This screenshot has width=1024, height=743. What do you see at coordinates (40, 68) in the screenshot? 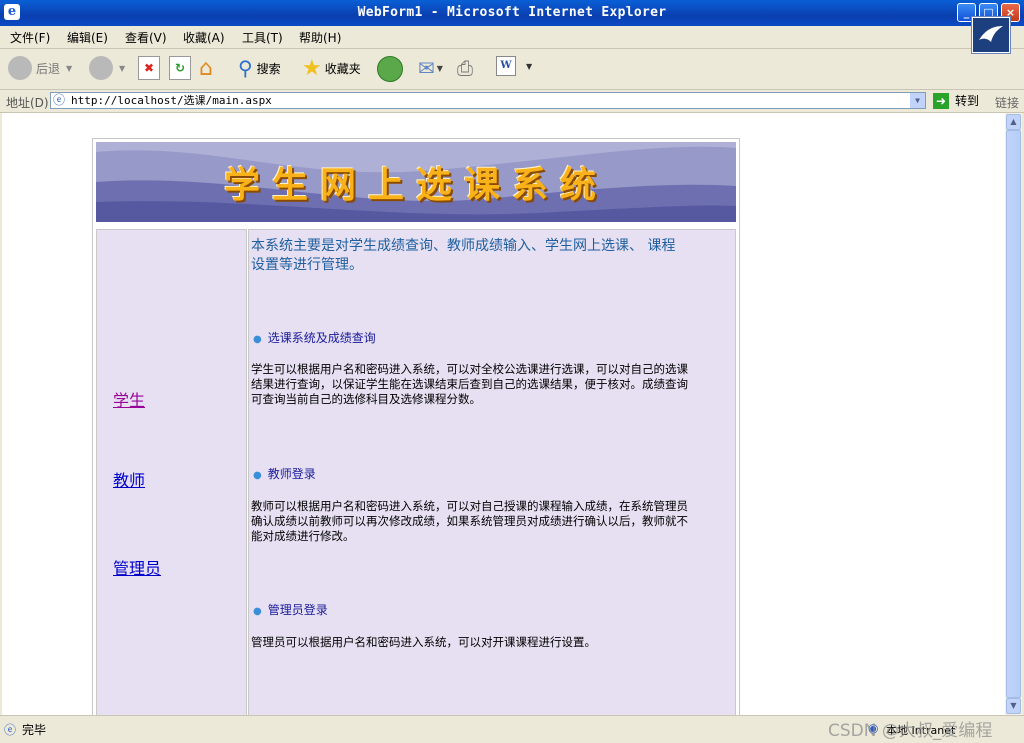
I see `back-button: 后退 ▼` at bounding box center [40, 68].